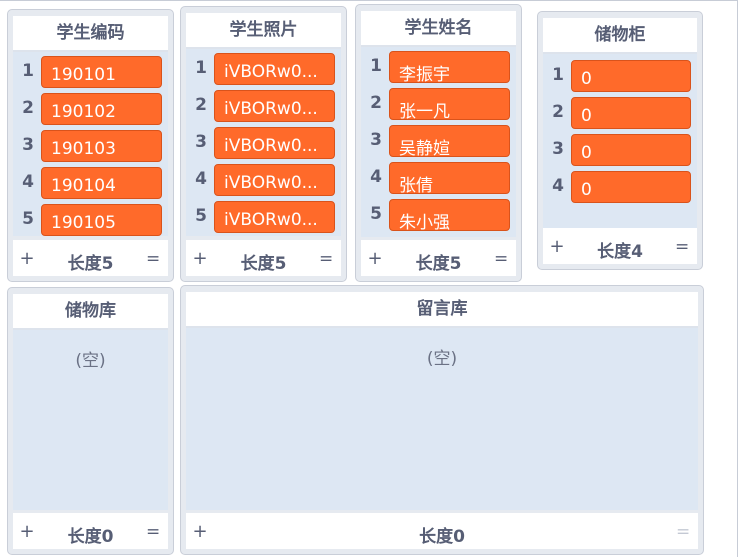 The width and height of the screenshot is (750, 557). I want to click on list-item: 2 190102, so click(90, 109).